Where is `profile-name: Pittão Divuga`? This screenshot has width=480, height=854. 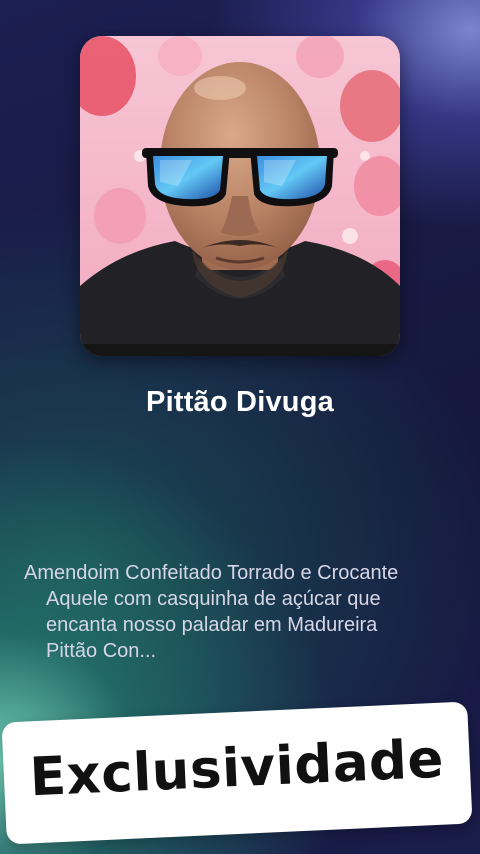 profile-name: Pittão Divuga is located at coordinates (240, 402).